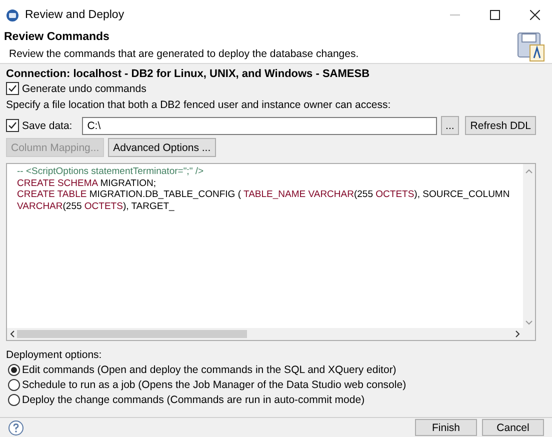  I want to click on window-title: Review and Deploy, so click(75, 15).